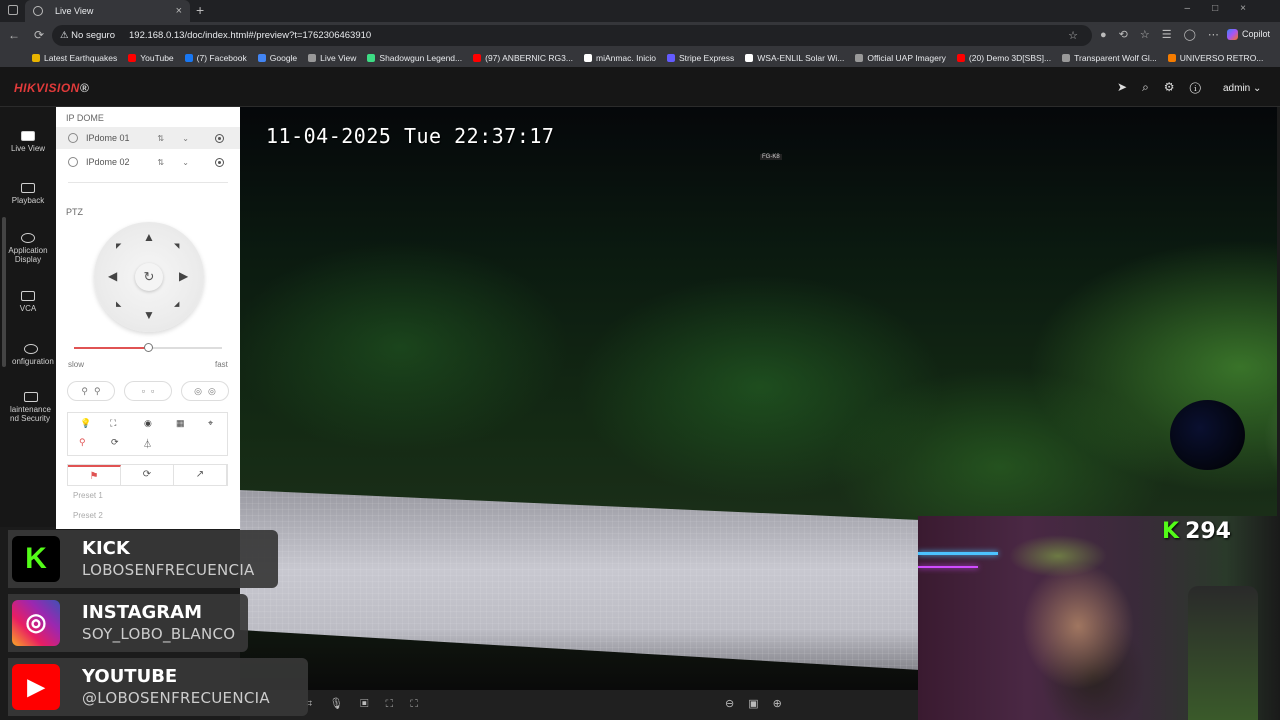 The width and height of the screenshot is (1280, 720). What do you see at coordinates (93, 35) in the screenshot?
I see `security-label: No seguro` at bounding box center [93, 35].